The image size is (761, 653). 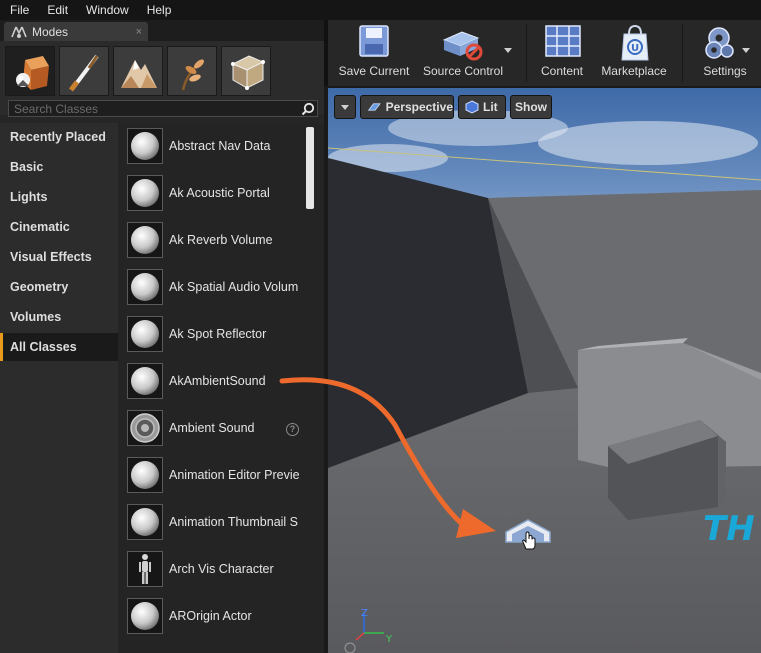 What do you see at coordinates (635, 42) in the screenshot?
I see `marketplace-icon: U` at bounding box center [635, 42].